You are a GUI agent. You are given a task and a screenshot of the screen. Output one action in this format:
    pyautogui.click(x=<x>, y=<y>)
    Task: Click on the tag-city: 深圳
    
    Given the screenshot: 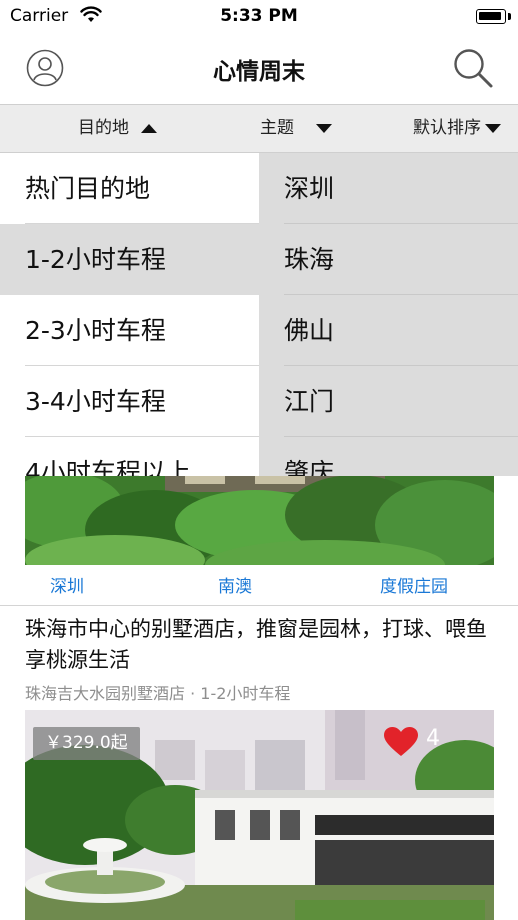 What is the action you would take?
    pyautogui.click(x=67, y=584)
    